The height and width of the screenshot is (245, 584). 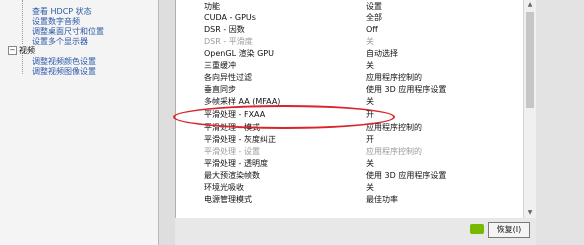 I want to click on feature-name: DSR - 平滑度, so click(x=228, y=41).